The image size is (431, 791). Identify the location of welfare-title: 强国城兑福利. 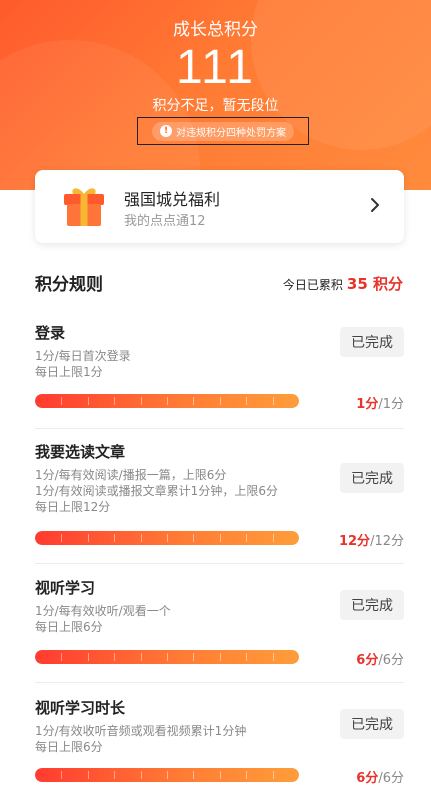
(172, 199).